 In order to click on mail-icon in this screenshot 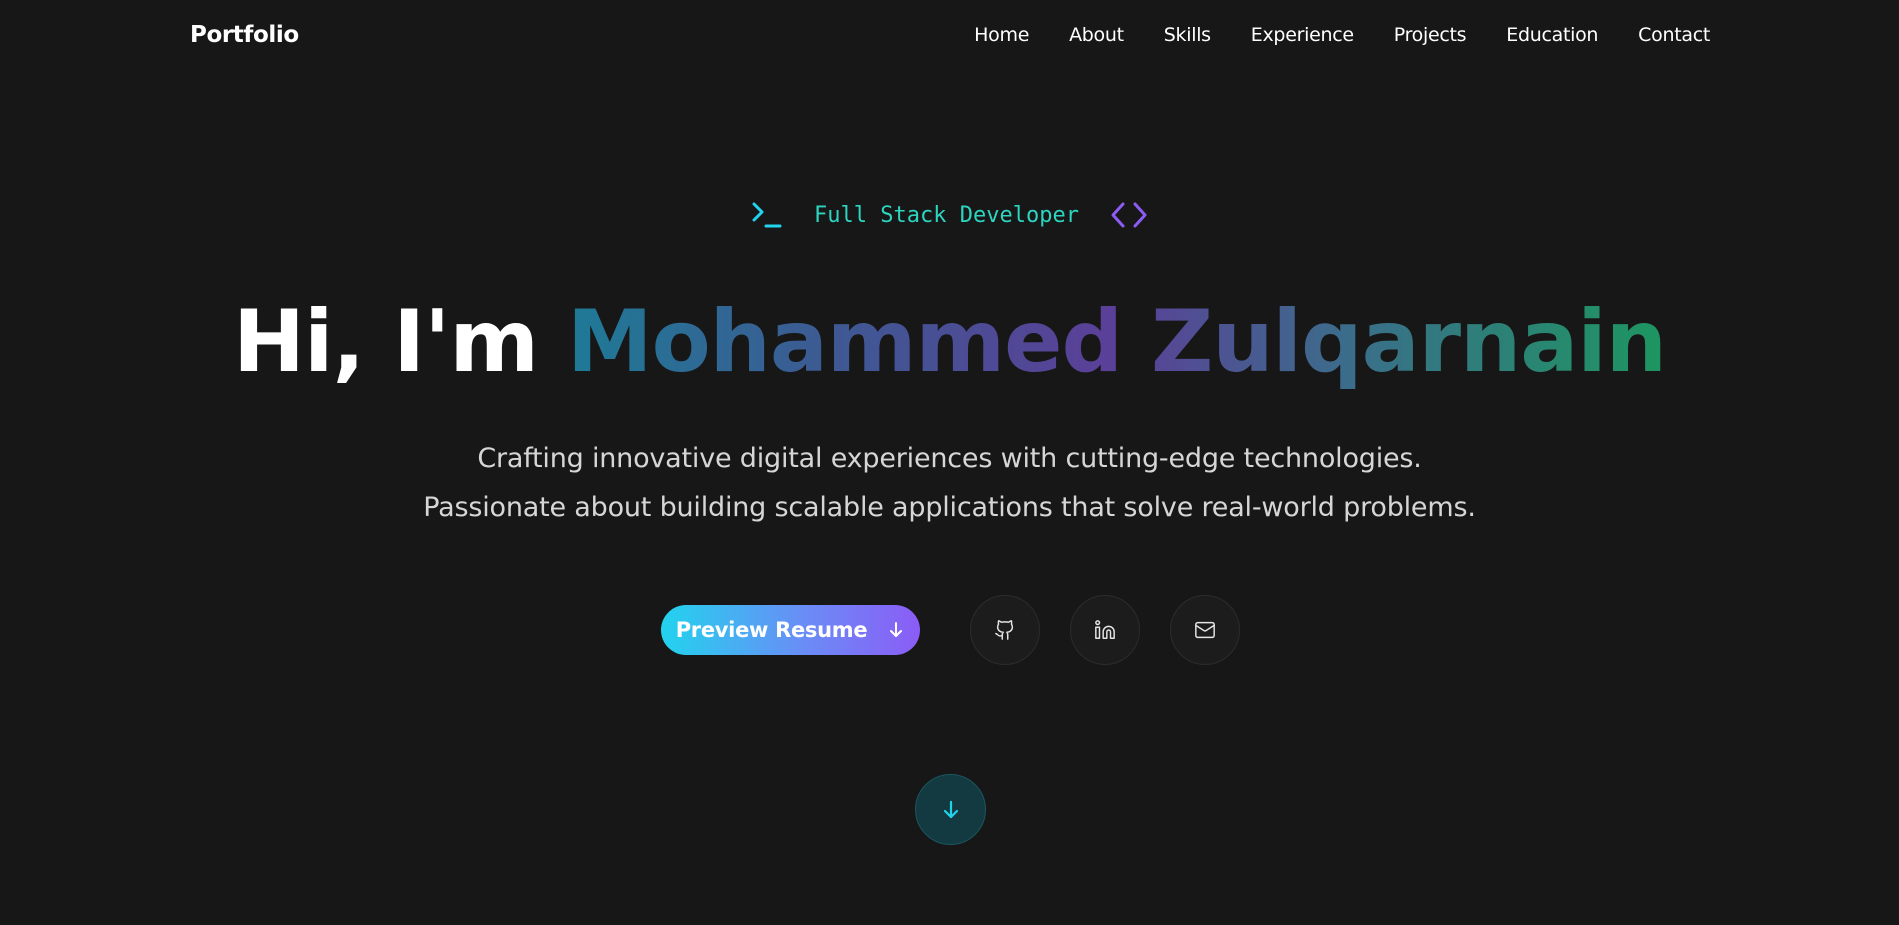, I will do `click(1205, 630)`.